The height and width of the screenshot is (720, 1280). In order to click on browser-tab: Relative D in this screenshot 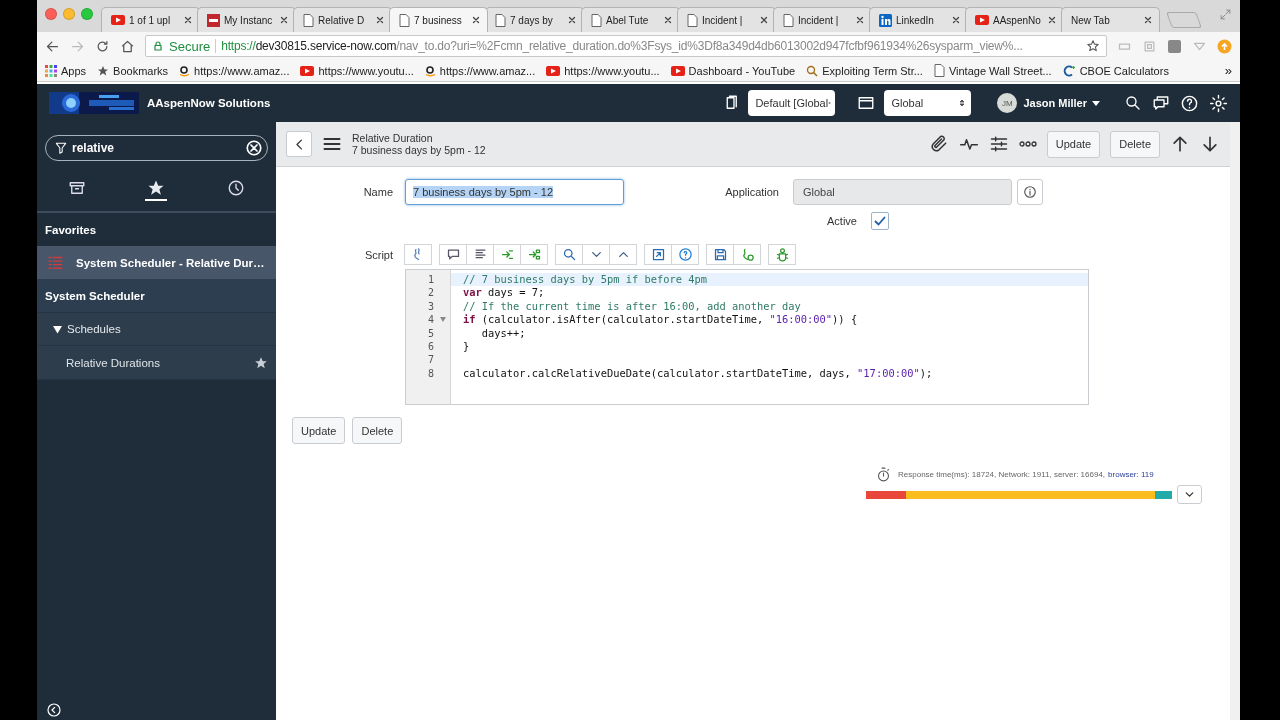, I will do `click(342, 19)`.